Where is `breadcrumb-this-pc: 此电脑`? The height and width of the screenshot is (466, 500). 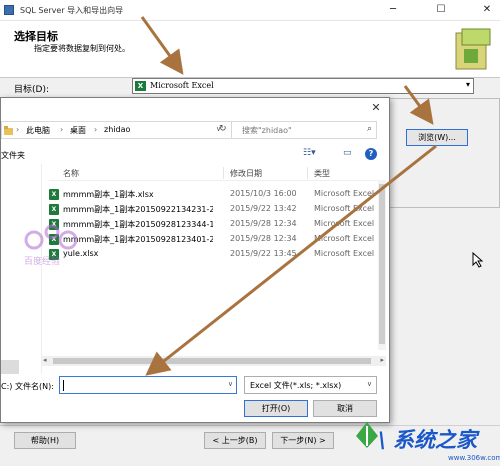 breadcrumb-this-pc: 此电脑 is located at coordinates (38, 130).